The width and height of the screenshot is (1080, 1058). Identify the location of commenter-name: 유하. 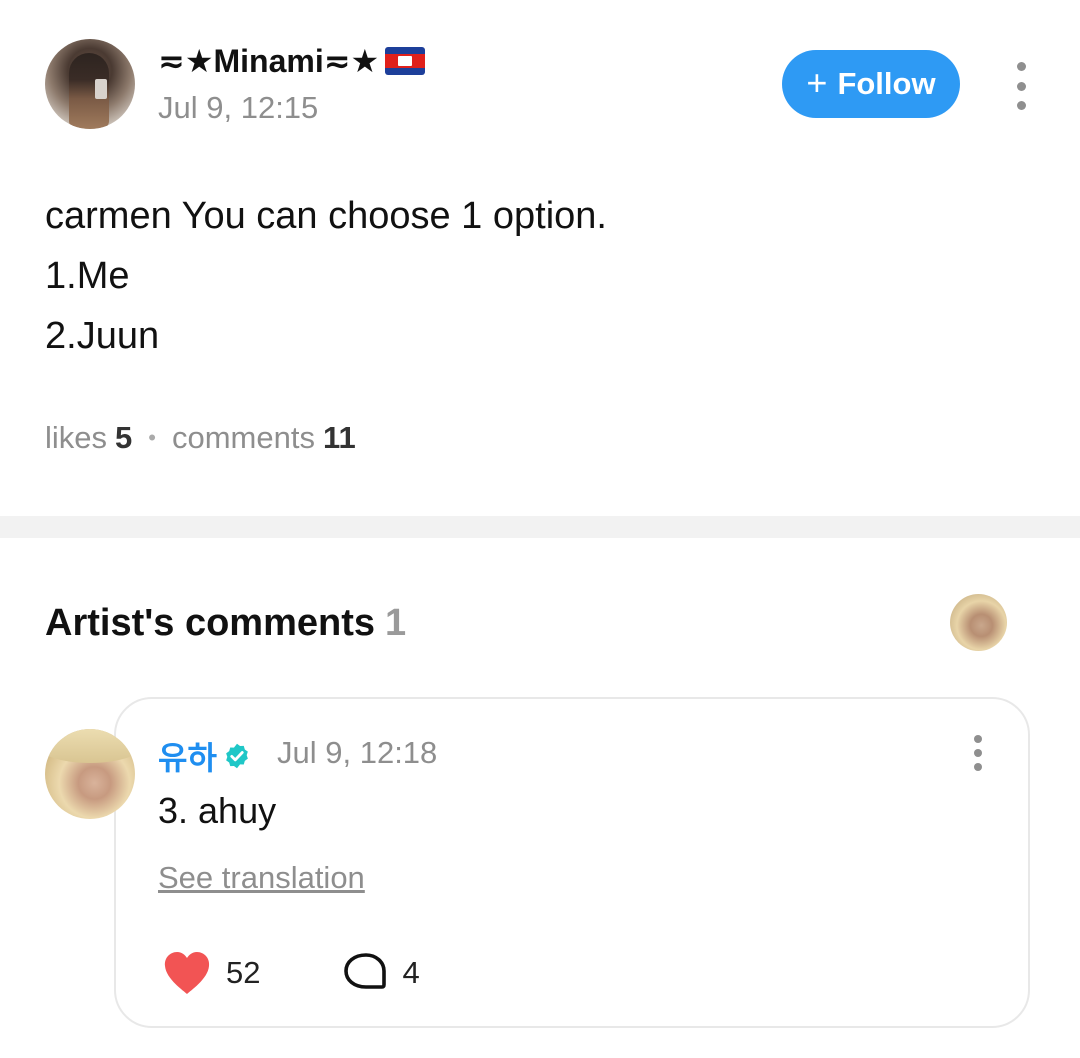
(204, 756).